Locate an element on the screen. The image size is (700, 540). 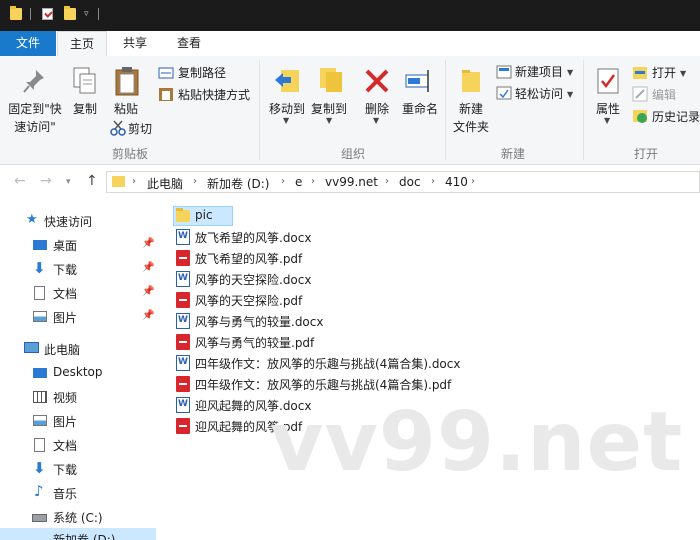
back-arrow-icon: ← is located at coordinates (20, 181).